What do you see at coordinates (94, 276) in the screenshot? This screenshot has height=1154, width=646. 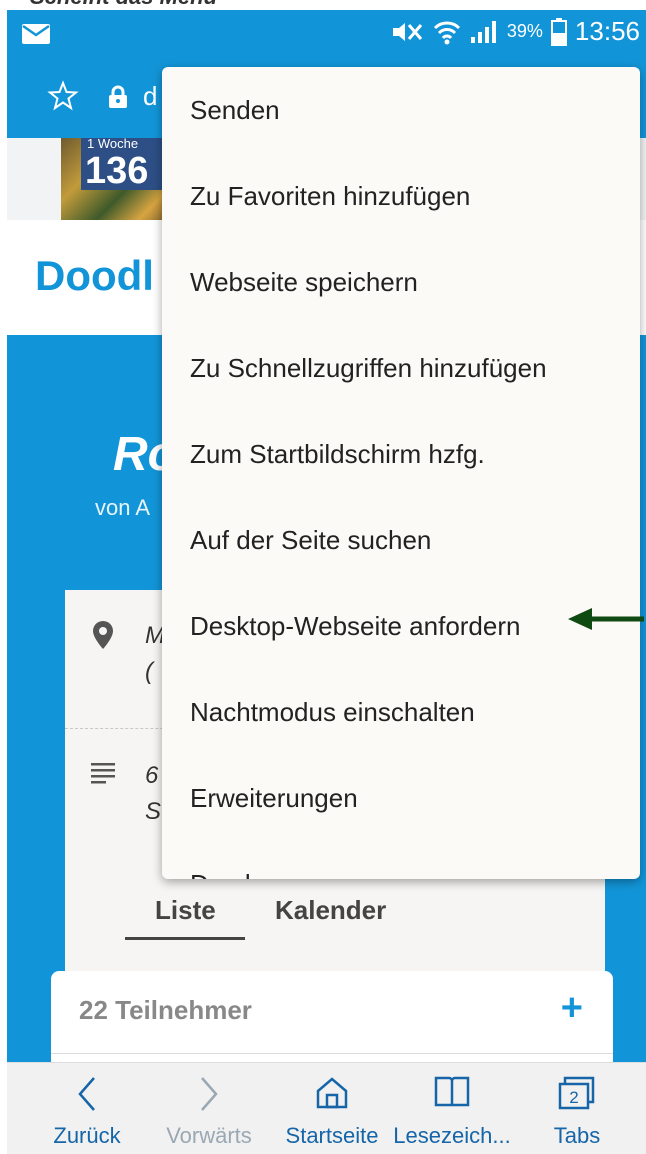 I see `doodle-logo: Doodl` at bounding box center [94, 276].